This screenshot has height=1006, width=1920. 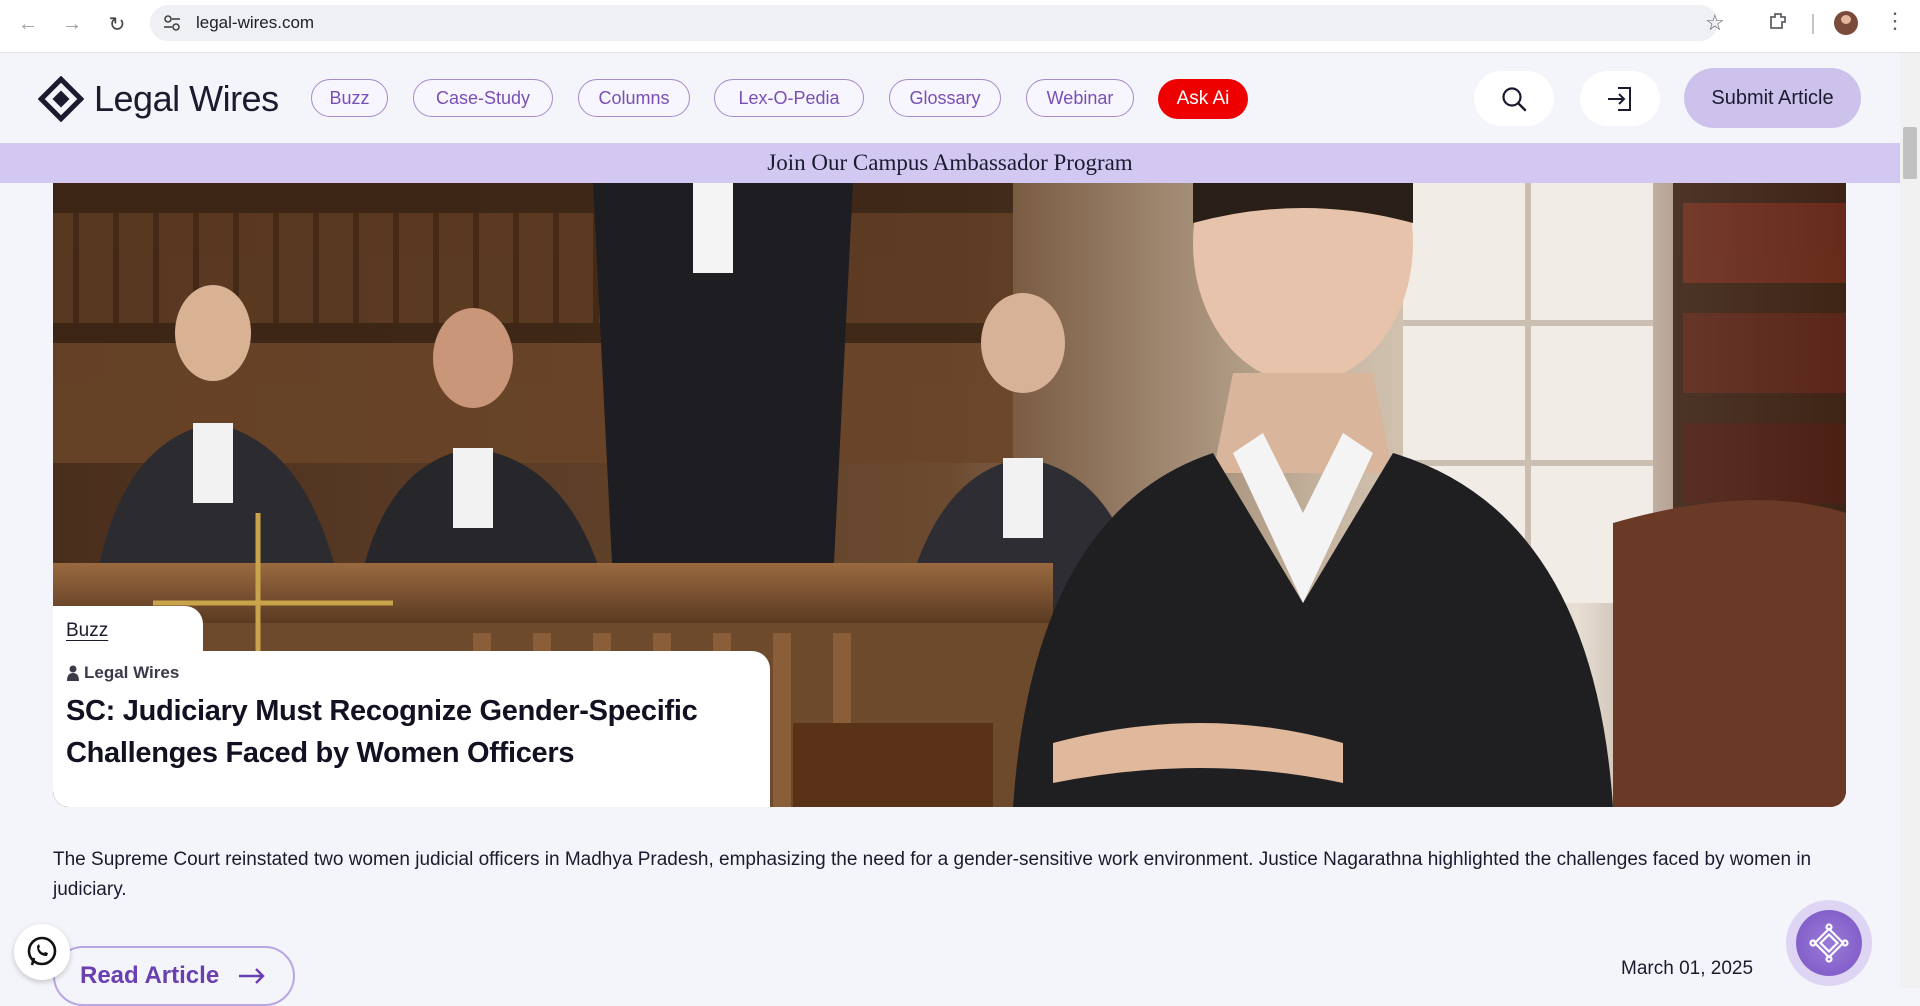 I want to click on search-icon, so click(x=1514, y=98).